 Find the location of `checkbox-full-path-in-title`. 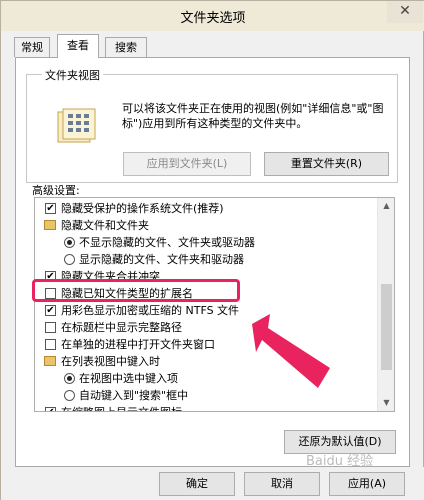

checkbox-full-path-in-title is located at coordinates (50, 327).